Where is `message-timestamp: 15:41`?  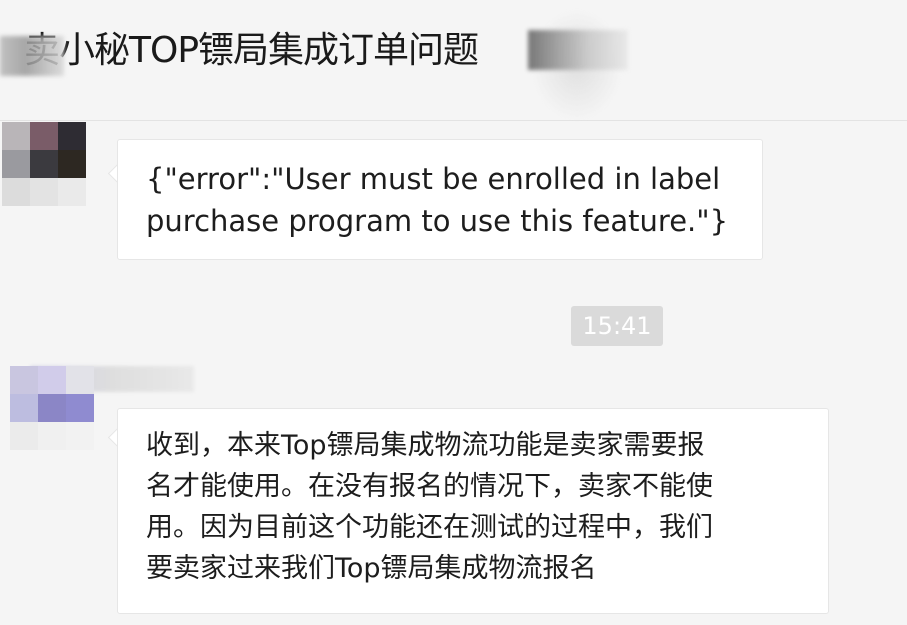 message-timestamp: 15:41 is located at coordinates (617, 326).